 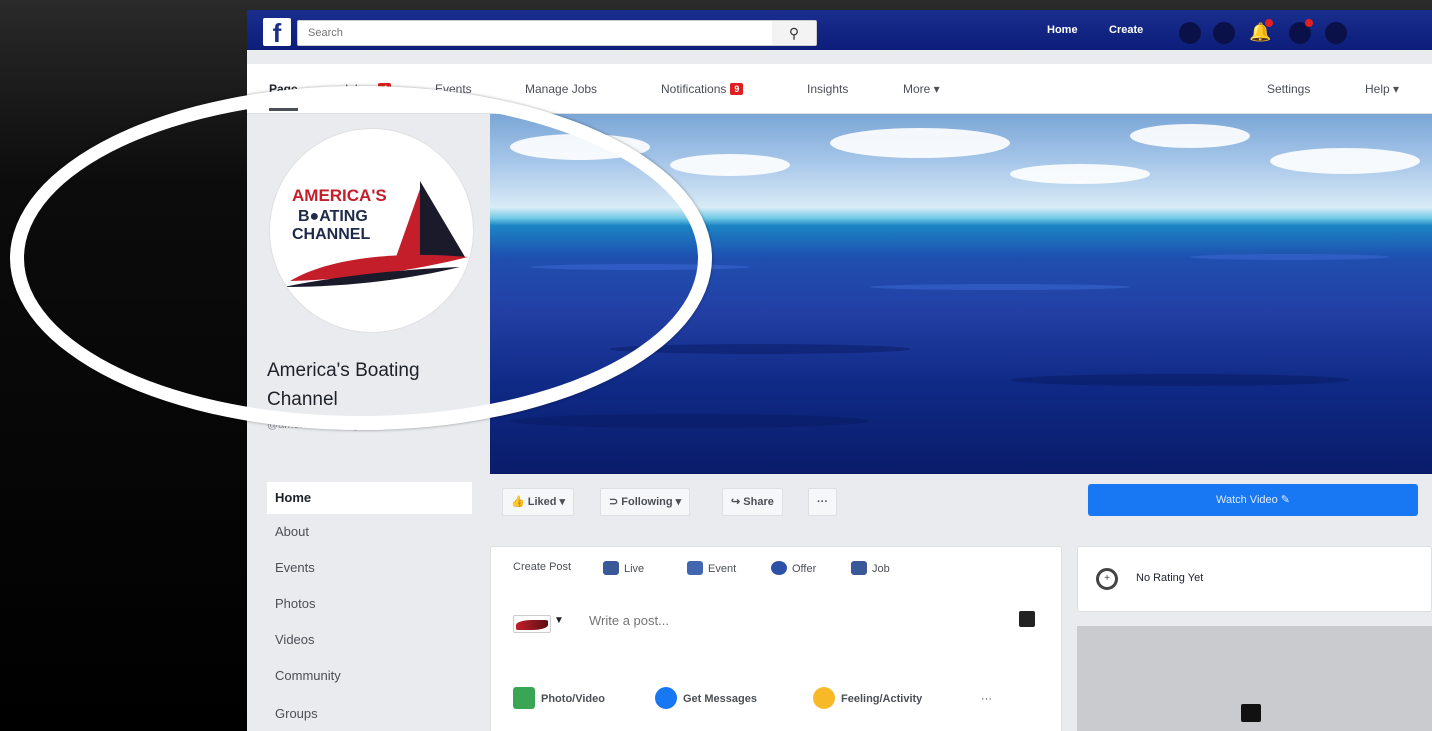 I want to click on share-icon: ↪, so click(x=736, y=502).